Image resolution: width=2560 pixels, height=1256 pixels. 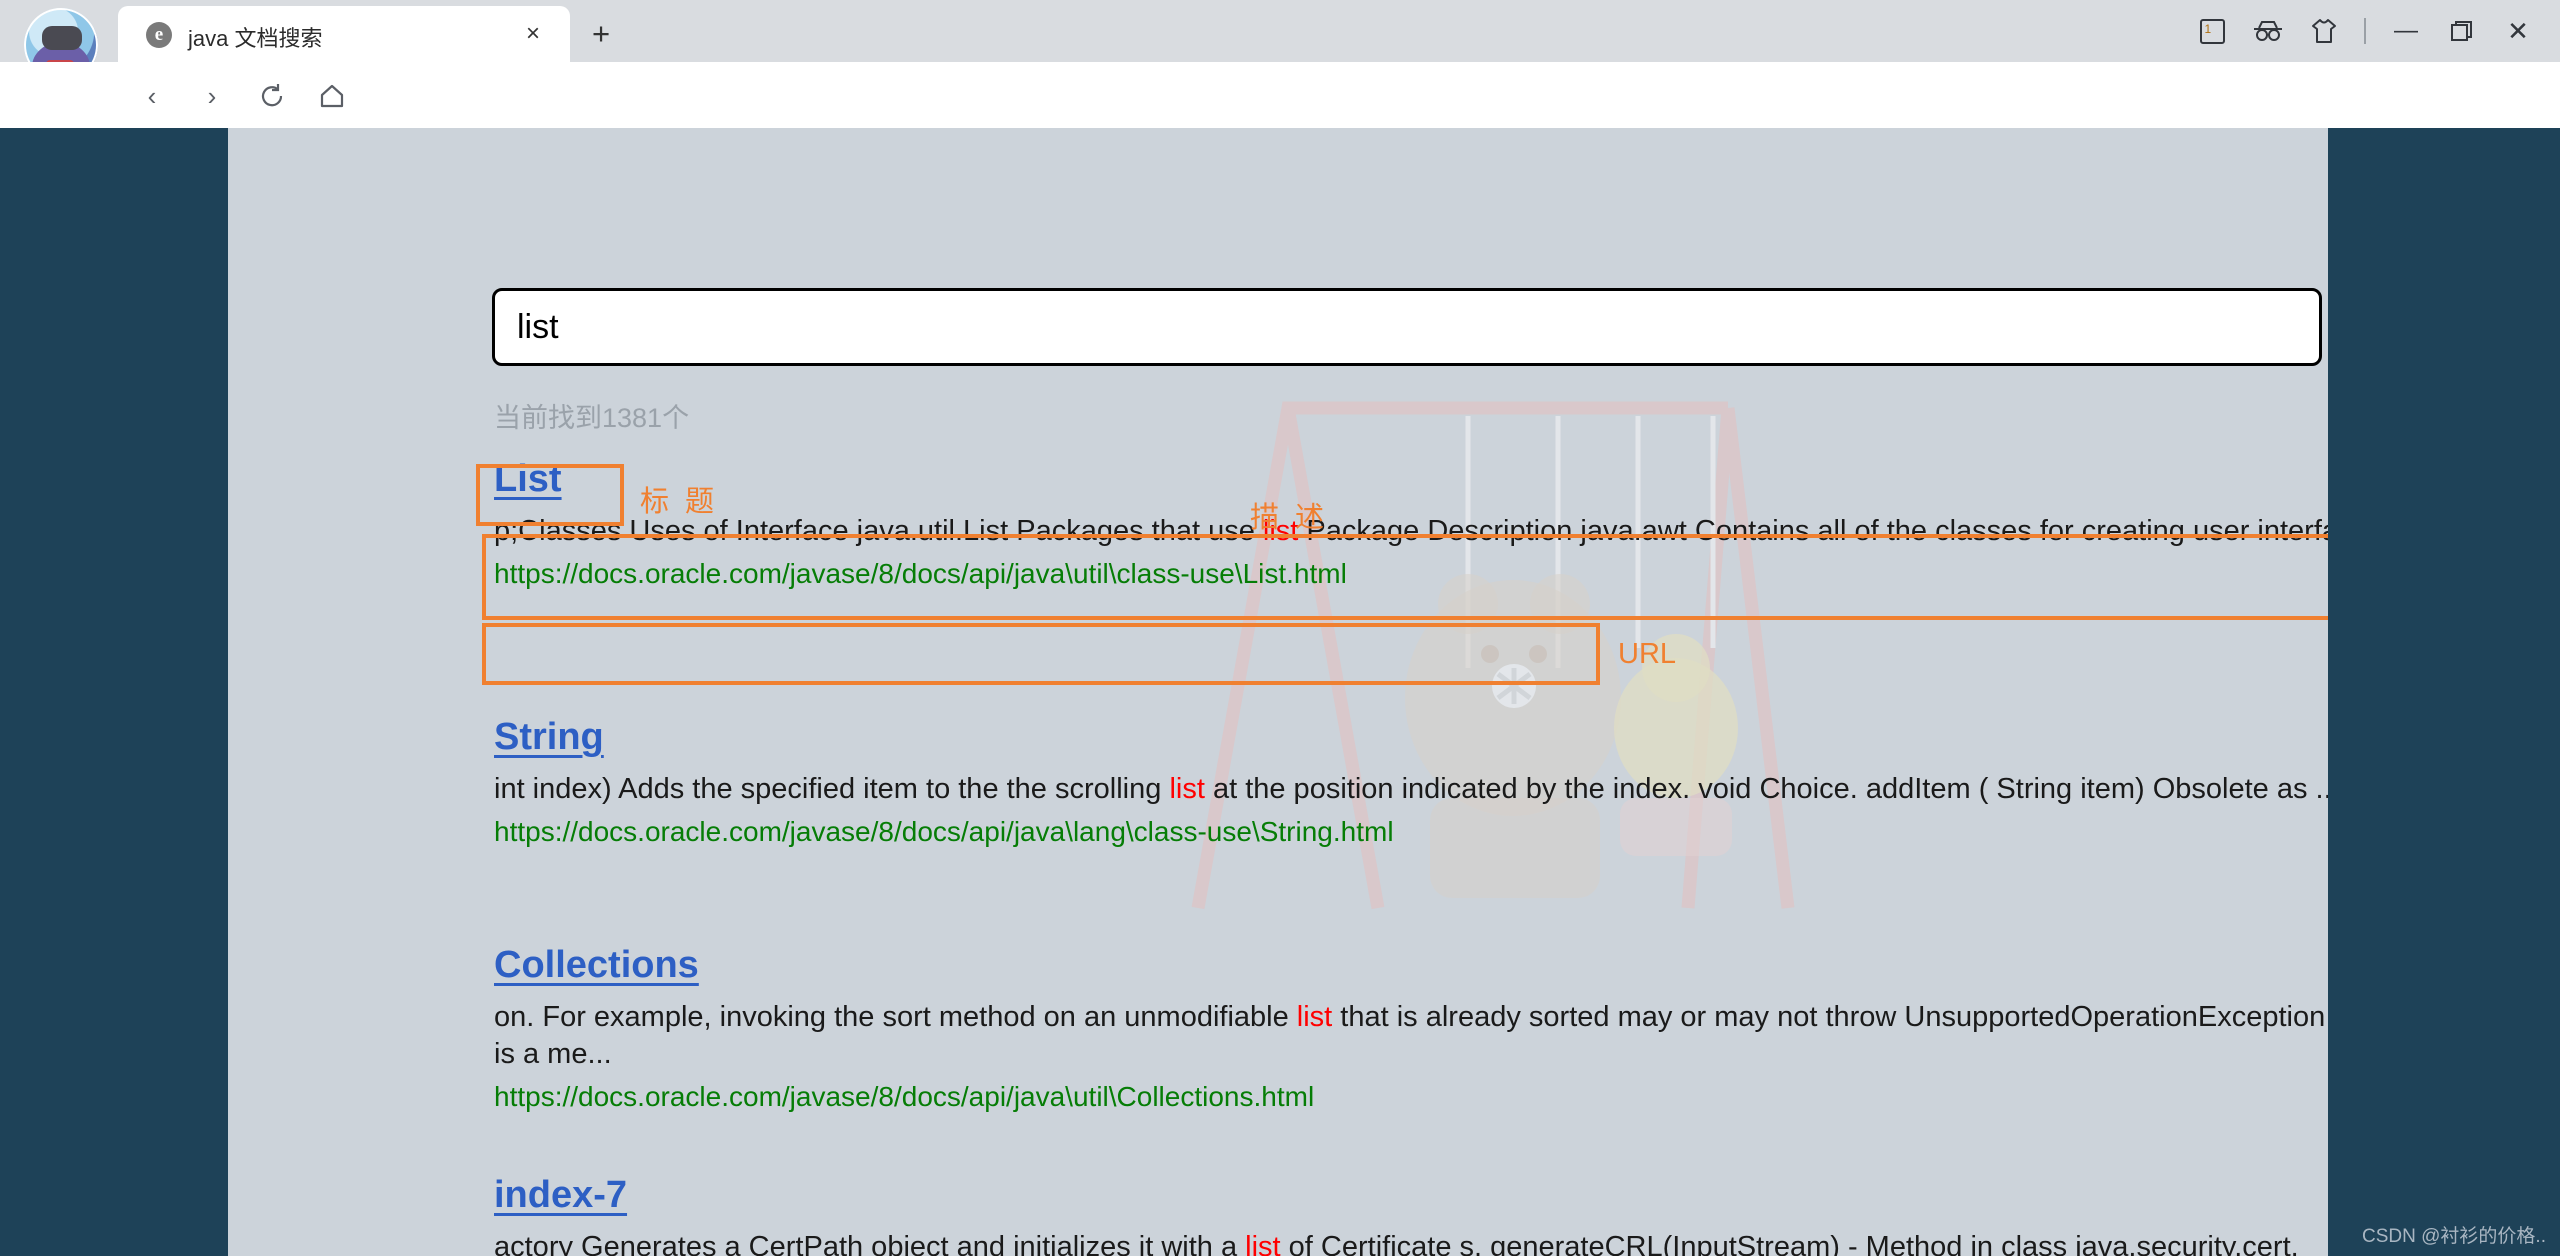 I want to click on result-count-text: 当前找到1381个, so click(x=592, y=418).